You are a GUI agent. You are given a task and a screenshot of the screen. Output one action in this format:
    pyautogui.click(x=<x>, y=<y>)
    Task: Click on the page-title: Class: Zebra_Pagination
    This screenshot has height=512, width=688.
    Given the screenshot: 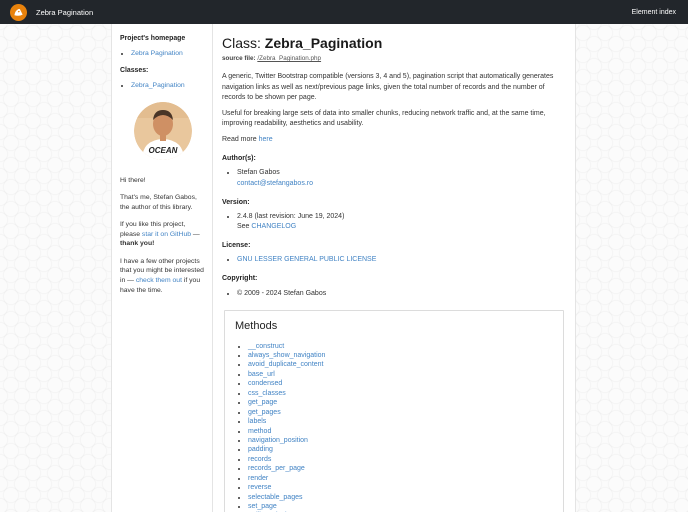 What is the action you would take?
    pyautogui.click(x=394, y=43)
    